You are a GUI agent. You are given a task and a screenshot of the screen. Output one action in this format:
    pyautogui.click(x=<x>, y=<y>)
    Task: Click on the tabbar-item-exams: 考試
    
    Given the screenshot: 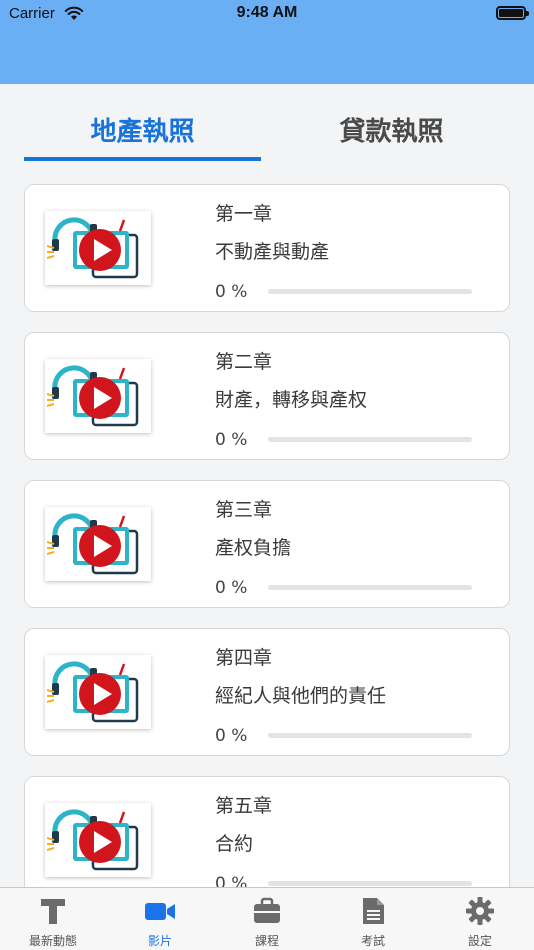 What is the action you would take?
    pyautogui.click(x=373, y=919)
    